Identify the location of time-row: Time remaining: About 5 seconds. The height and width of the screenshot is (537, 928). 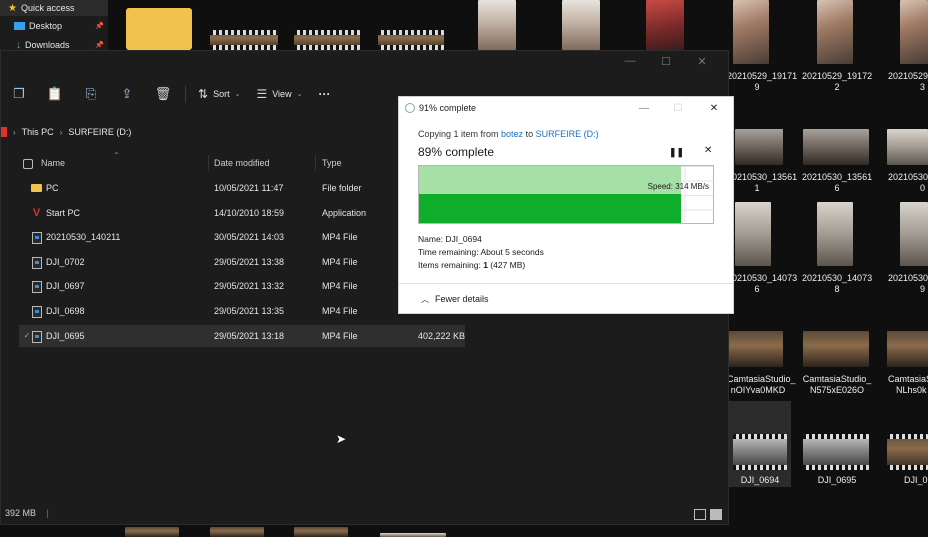
(481, 252).